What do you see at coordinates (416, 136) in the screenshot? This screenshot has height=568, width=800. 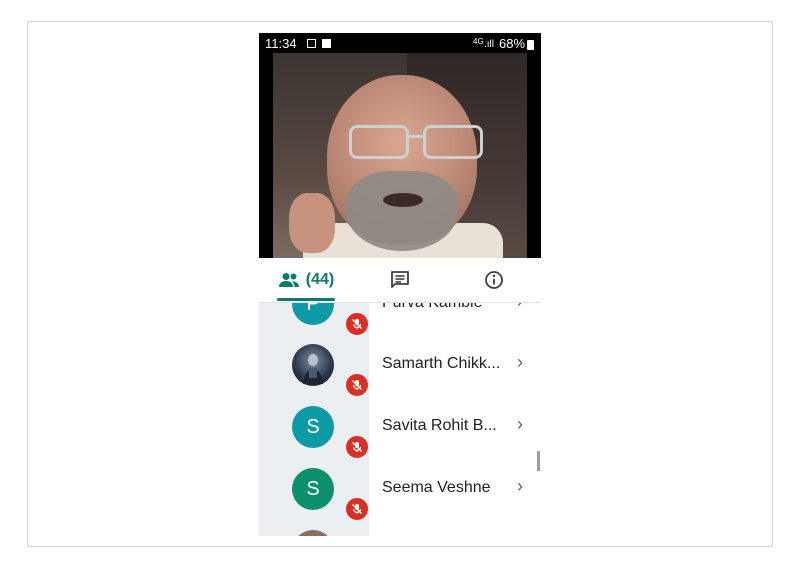 I see `glasses-bridge` at bounding box center [416, 136].